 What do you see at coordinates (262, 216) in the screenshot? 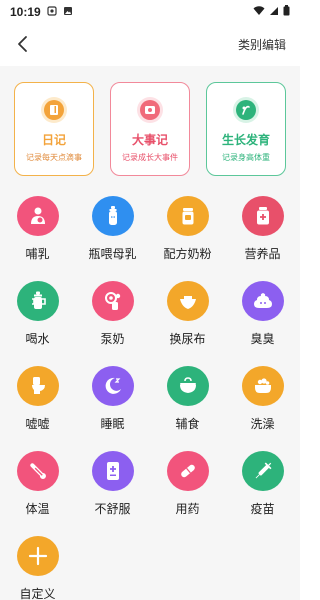
I see `supplement-icon` at bounding box center [262, 216].